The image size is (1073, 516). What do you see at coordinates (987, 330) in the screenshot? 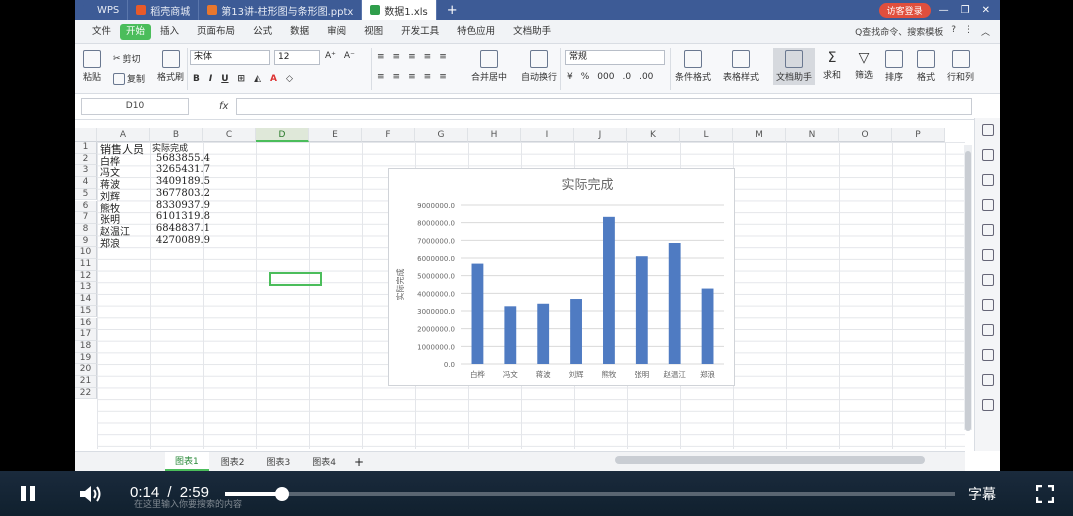
I see `image-icon` at bounding box center [987, 330].